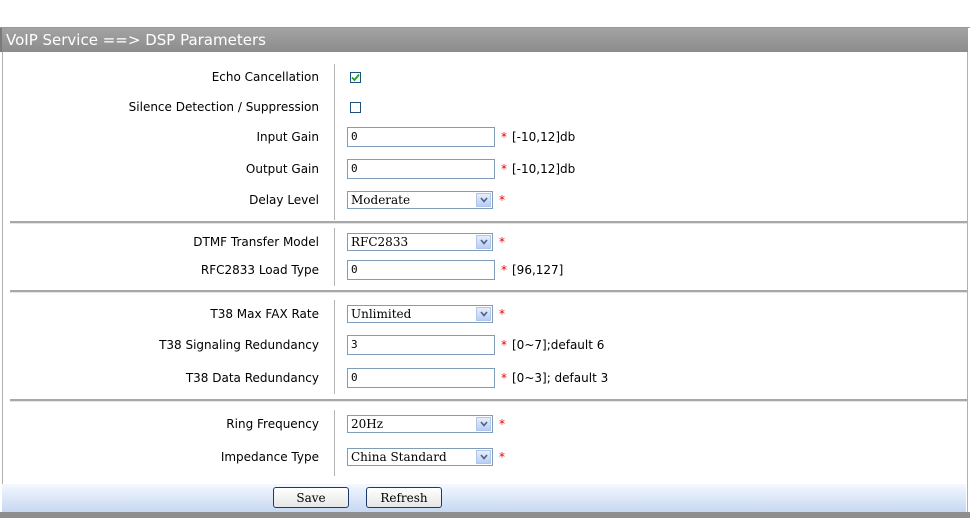  What do you see at coordinates (421, 137) in the screenshot?
I see `input-gain-field: 0` at bounding box center [421, 137].